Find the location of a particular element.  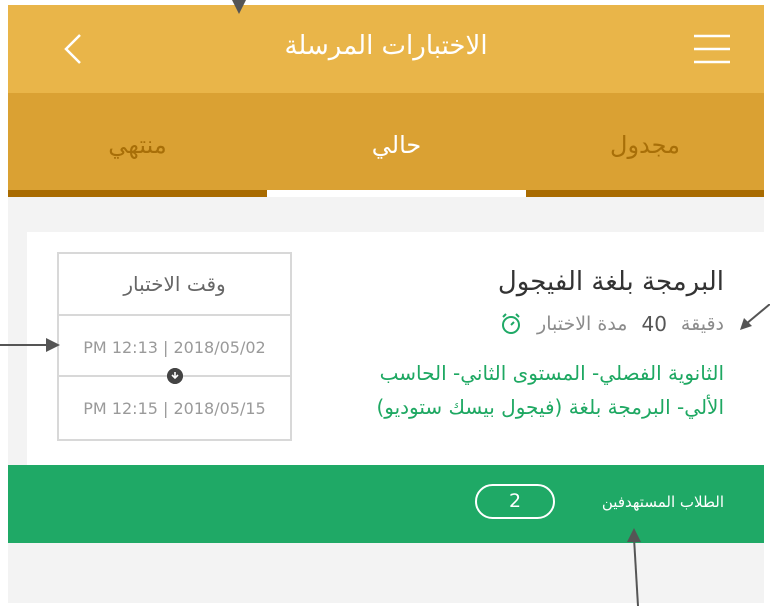

tab-label: مجدول is located at coordinates (645, 145).